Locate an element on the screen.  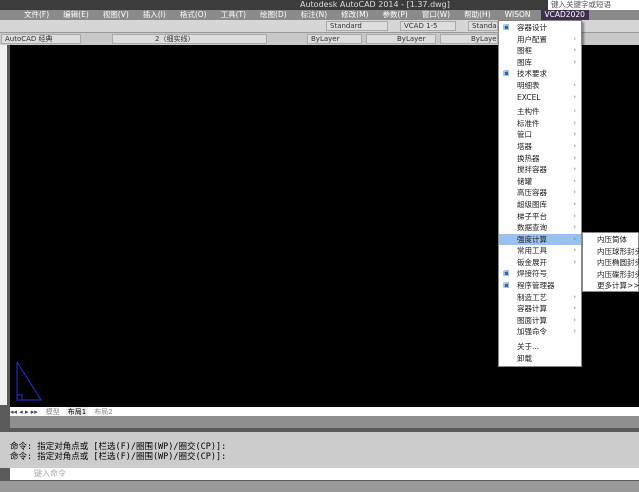
submenu-item: 更多计算>> is located at coordinates (611, 286).